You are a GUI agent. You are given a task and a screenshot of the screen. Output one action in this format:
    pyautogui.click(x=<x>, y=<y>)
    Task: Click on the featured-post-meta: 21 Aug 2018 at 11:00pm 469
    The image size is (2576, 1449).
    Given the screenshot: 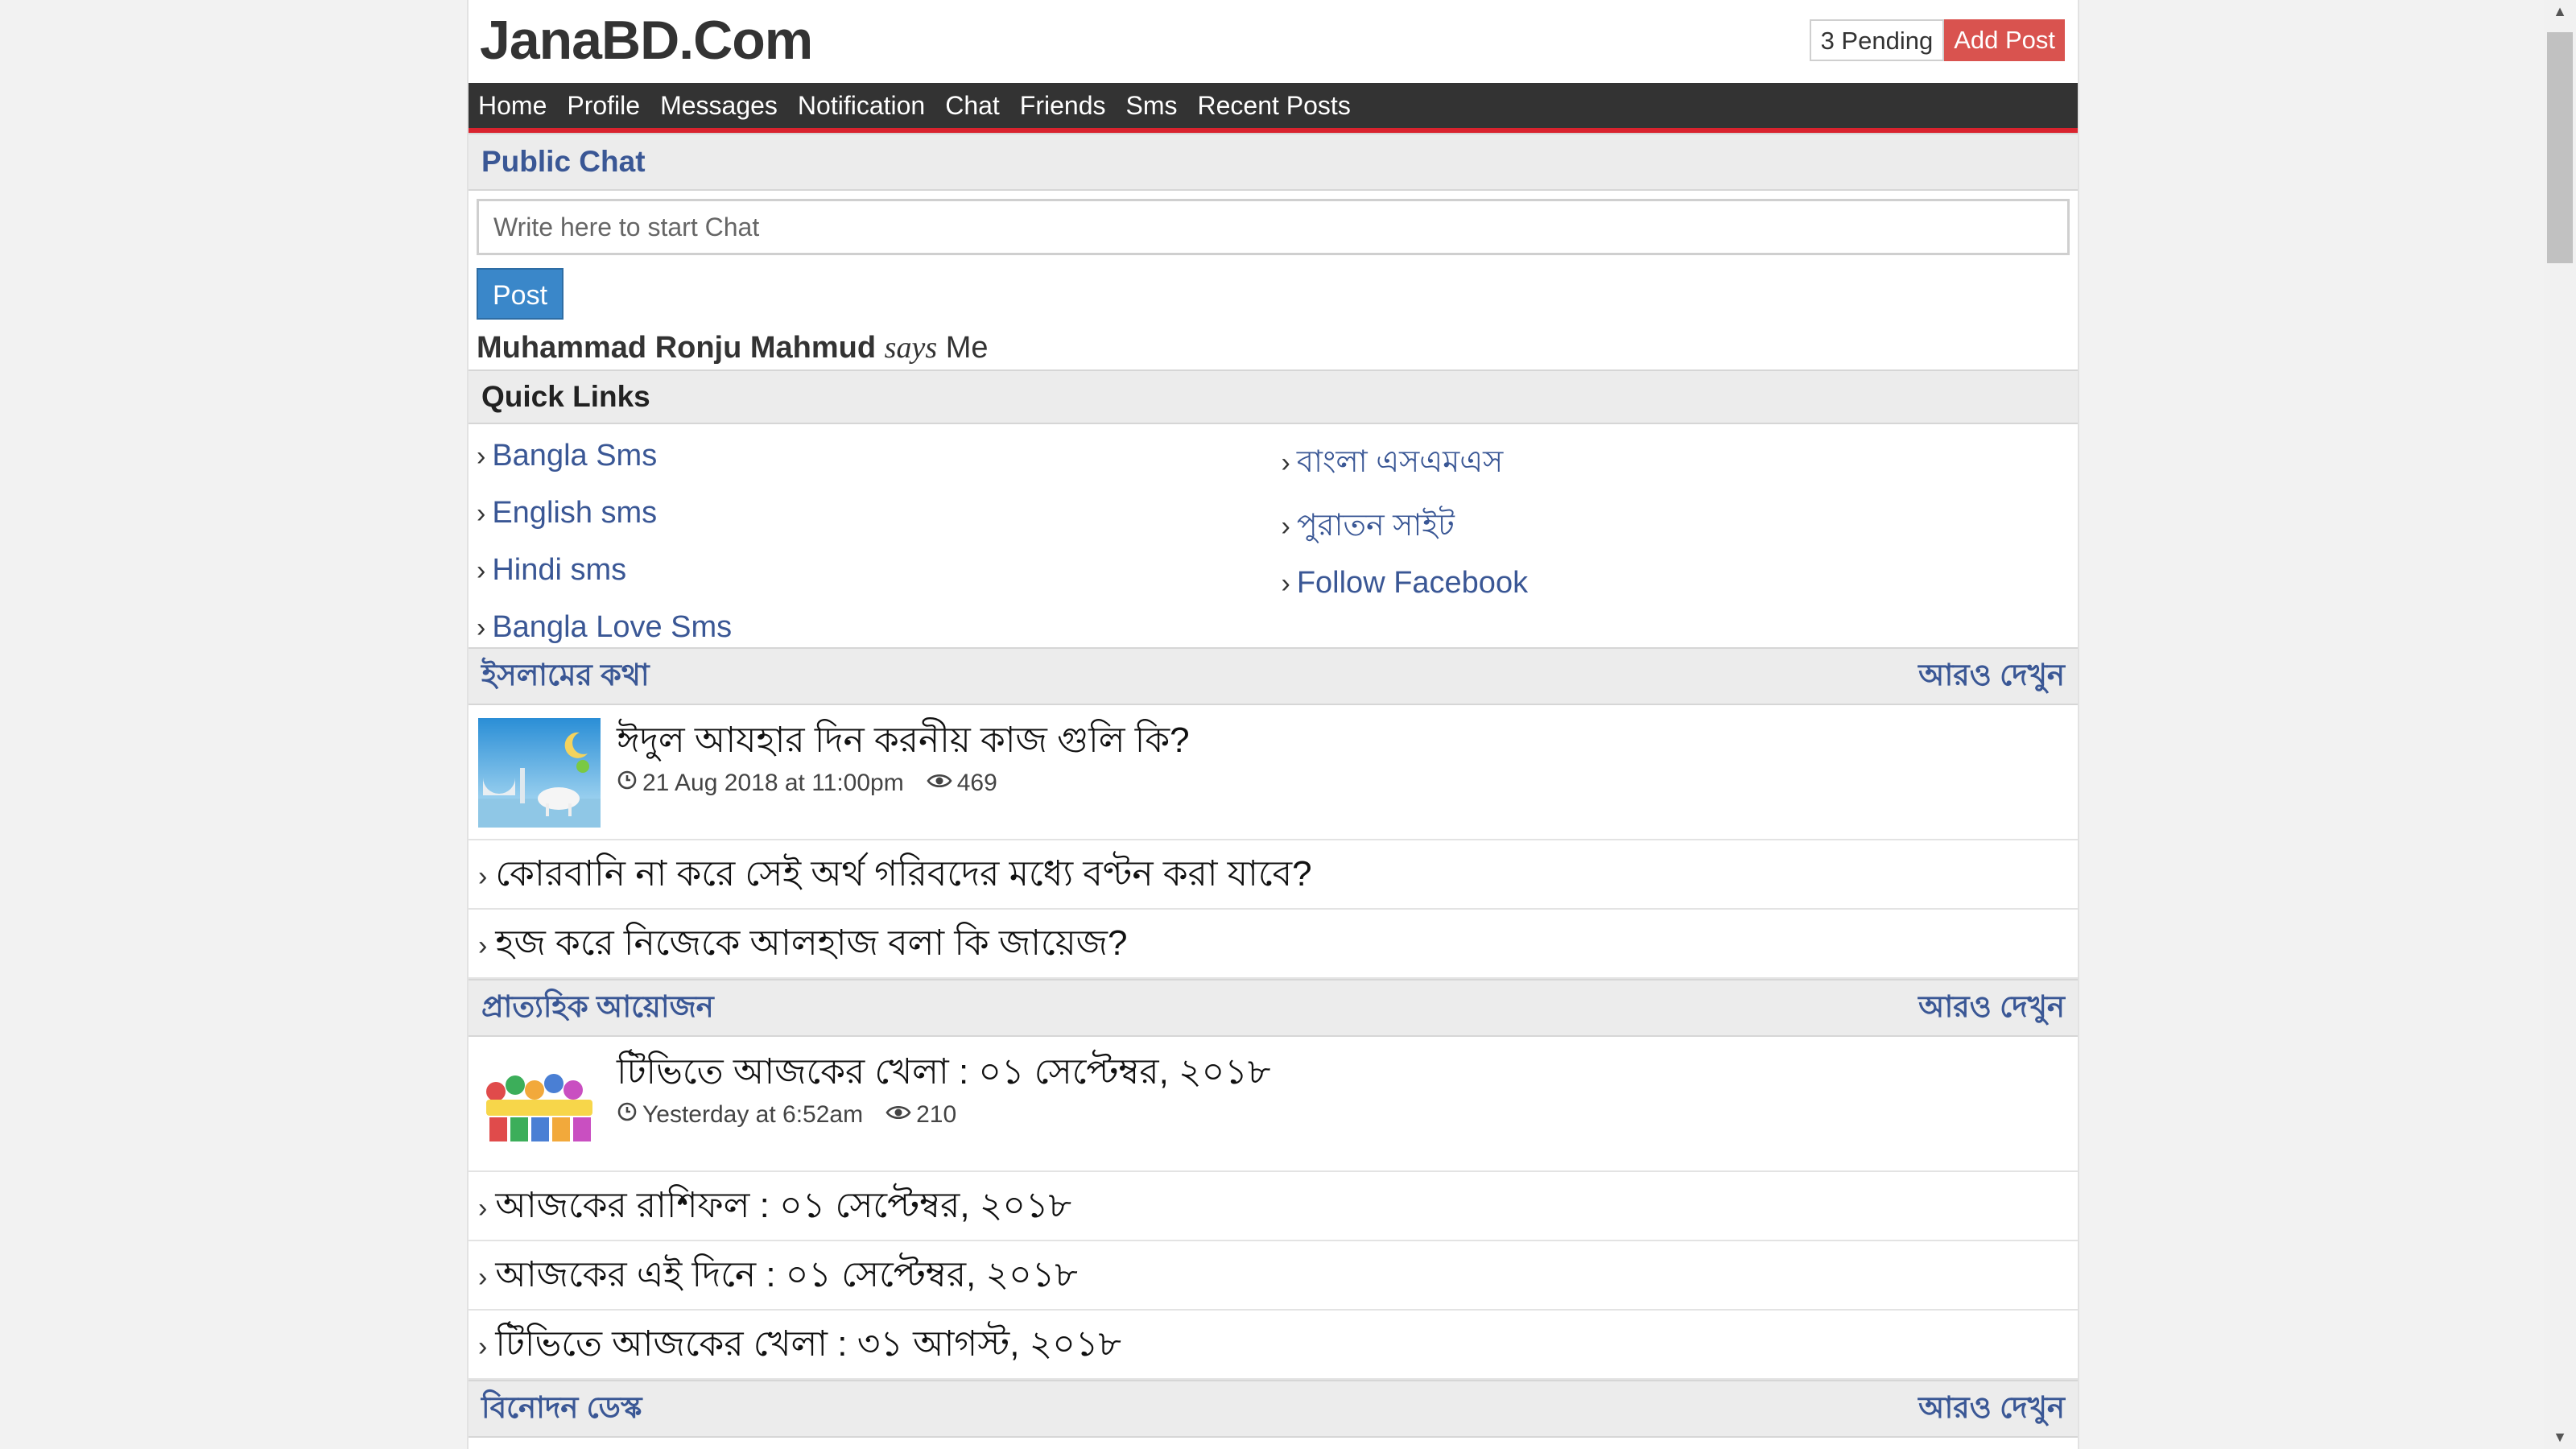 What is the action you would take?
    pyautogui.click(x=807, y=783)
    